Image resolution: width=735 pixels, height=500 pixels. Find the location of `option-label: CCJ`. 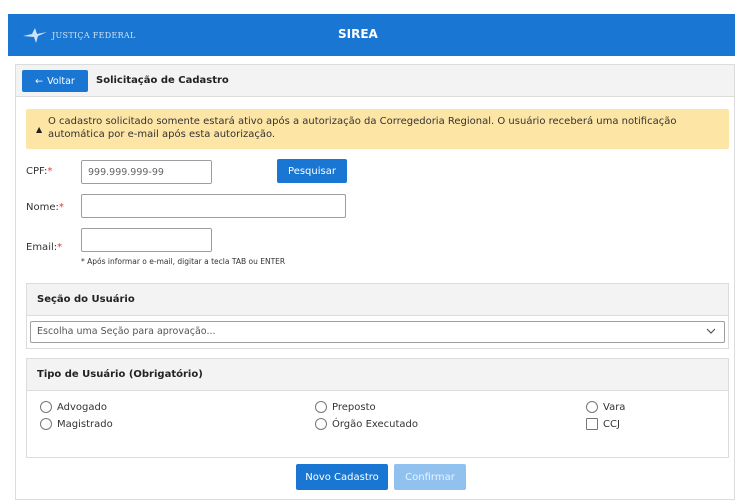

option-label: CCJ is located at coordinates (611, 424).